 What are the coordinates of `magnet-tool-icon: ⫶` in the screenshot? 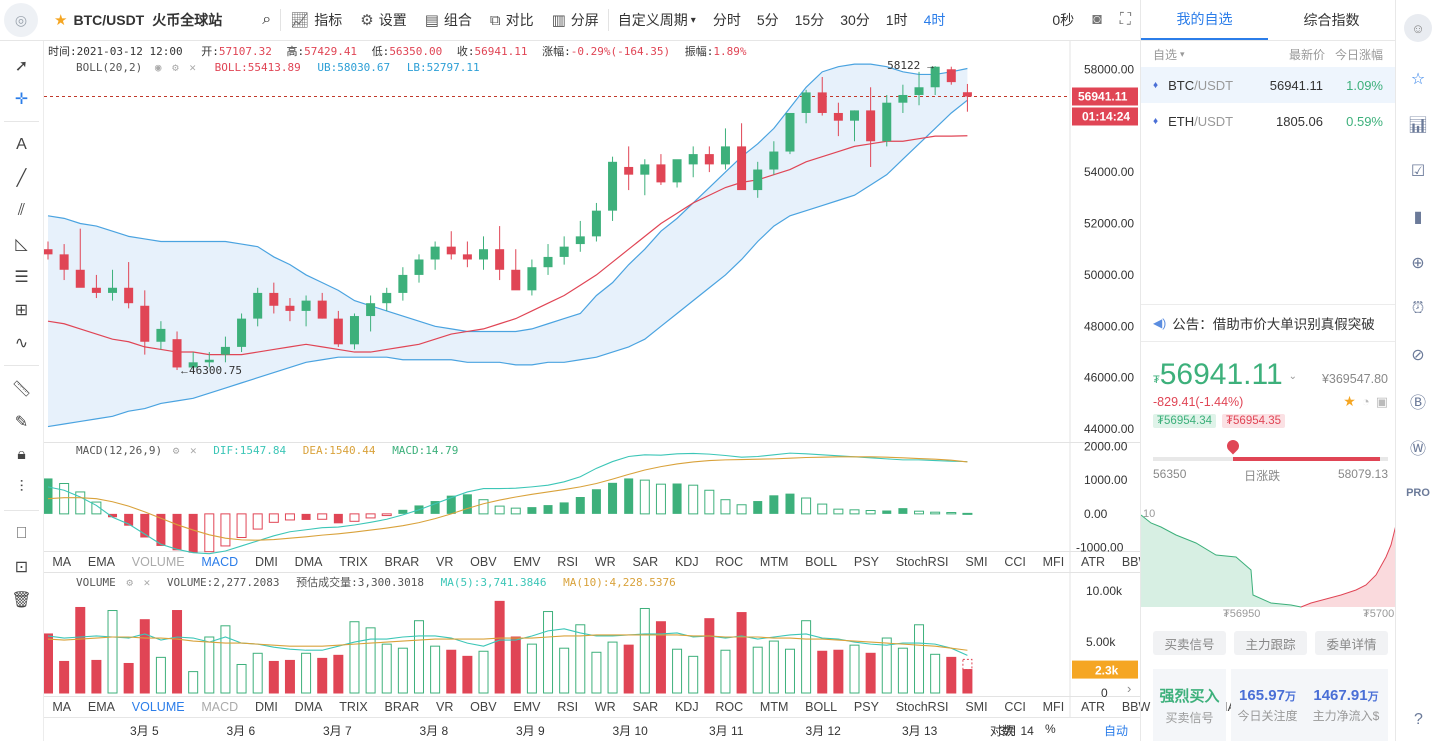 It's located at (21, 487).